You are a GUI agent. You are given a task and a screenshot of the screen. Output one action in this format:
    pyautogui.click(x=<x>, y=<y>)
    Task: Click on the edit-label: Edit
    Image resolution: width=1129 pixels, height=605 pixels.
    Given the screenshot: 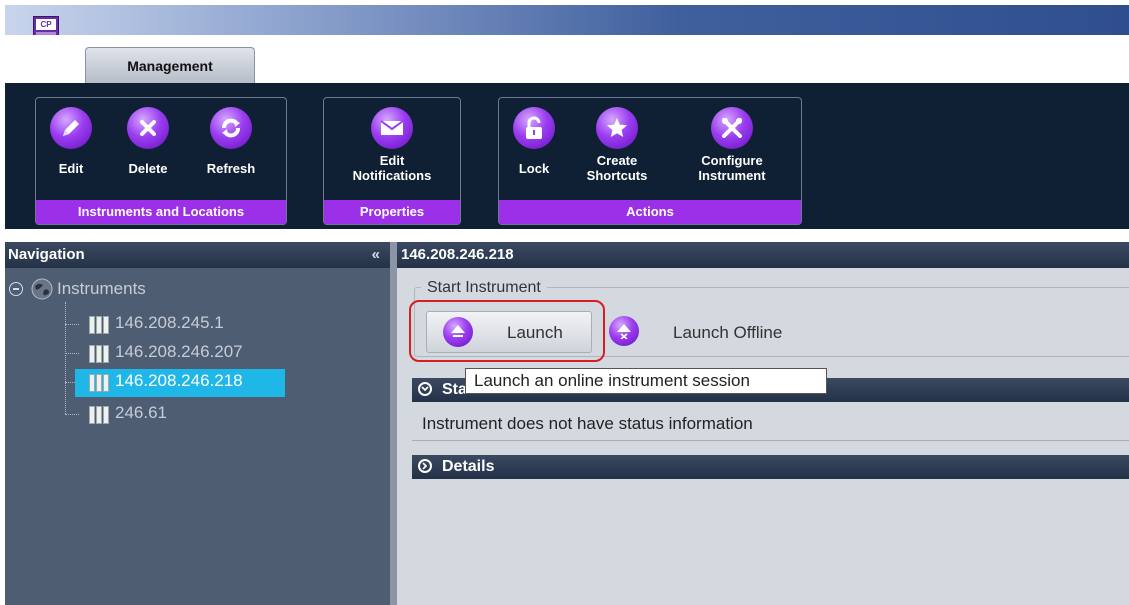 What is the action you would take?
    pyautogui.click(x=71, y=168)
    